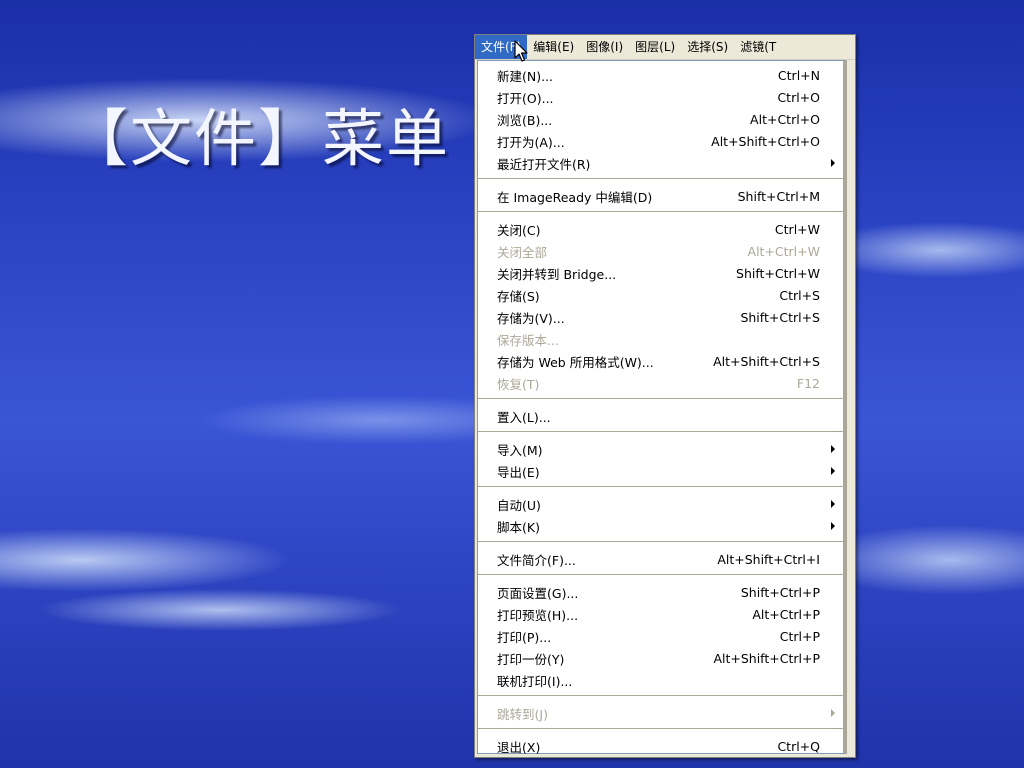 This screenshot has width=1024, height=768. I want to click on menu-item-shortcut: Alt+Shift+Ctrl+S, so click(766, 361).